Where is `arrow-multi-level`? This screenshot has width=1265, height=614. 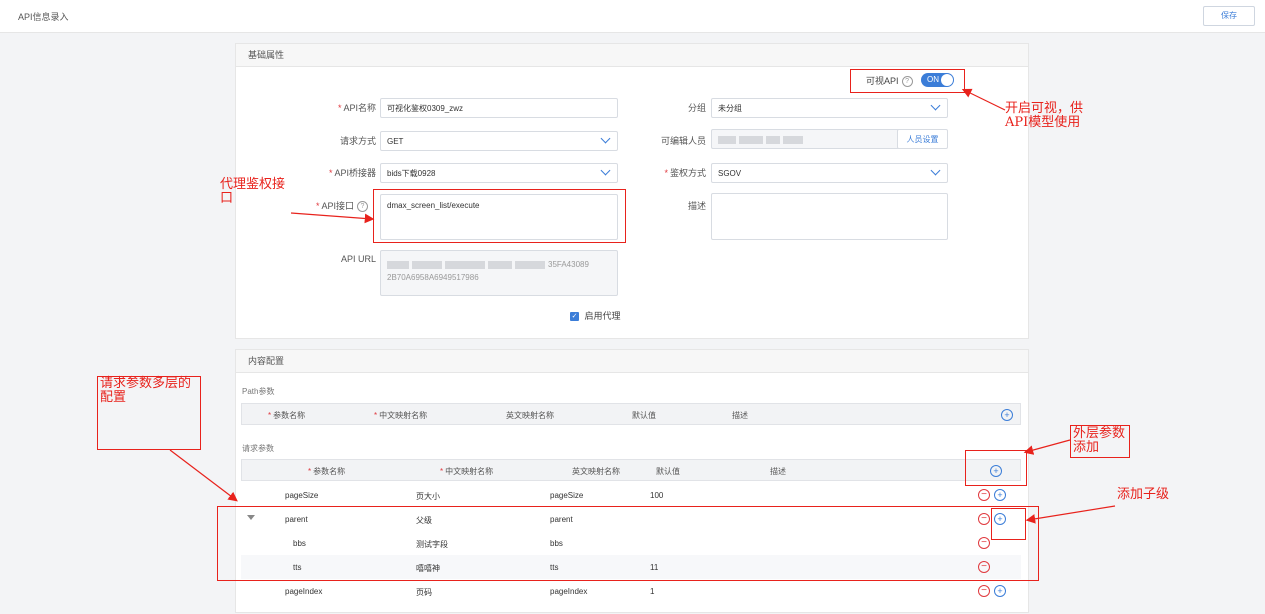 arrow-multi-level is located at coordinates (203, 475).